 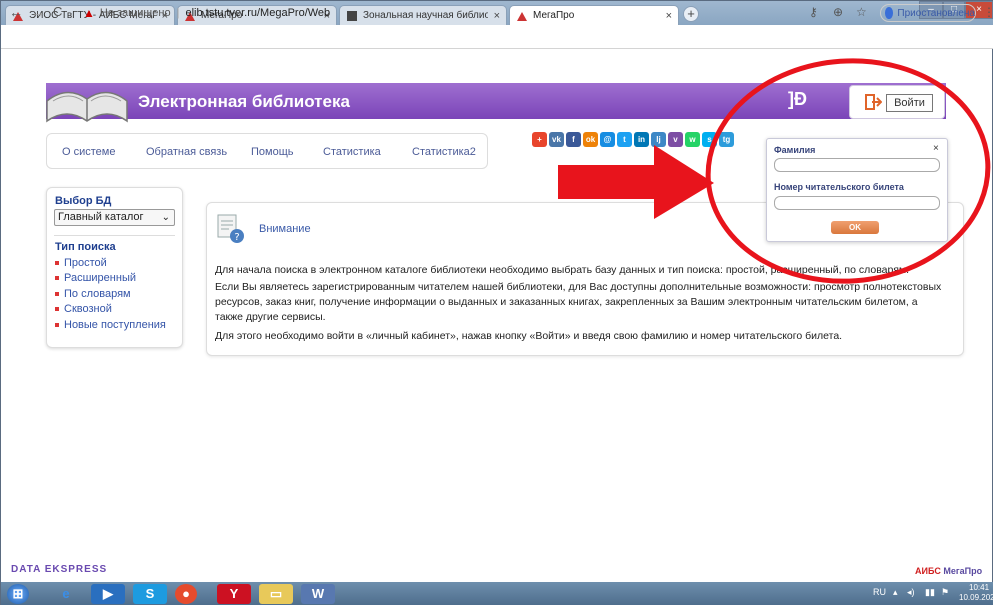 What do you see at coordinates (861, 12) in the screenshot?
I see `star-icon: ☆` at bounding box center [861, 12].